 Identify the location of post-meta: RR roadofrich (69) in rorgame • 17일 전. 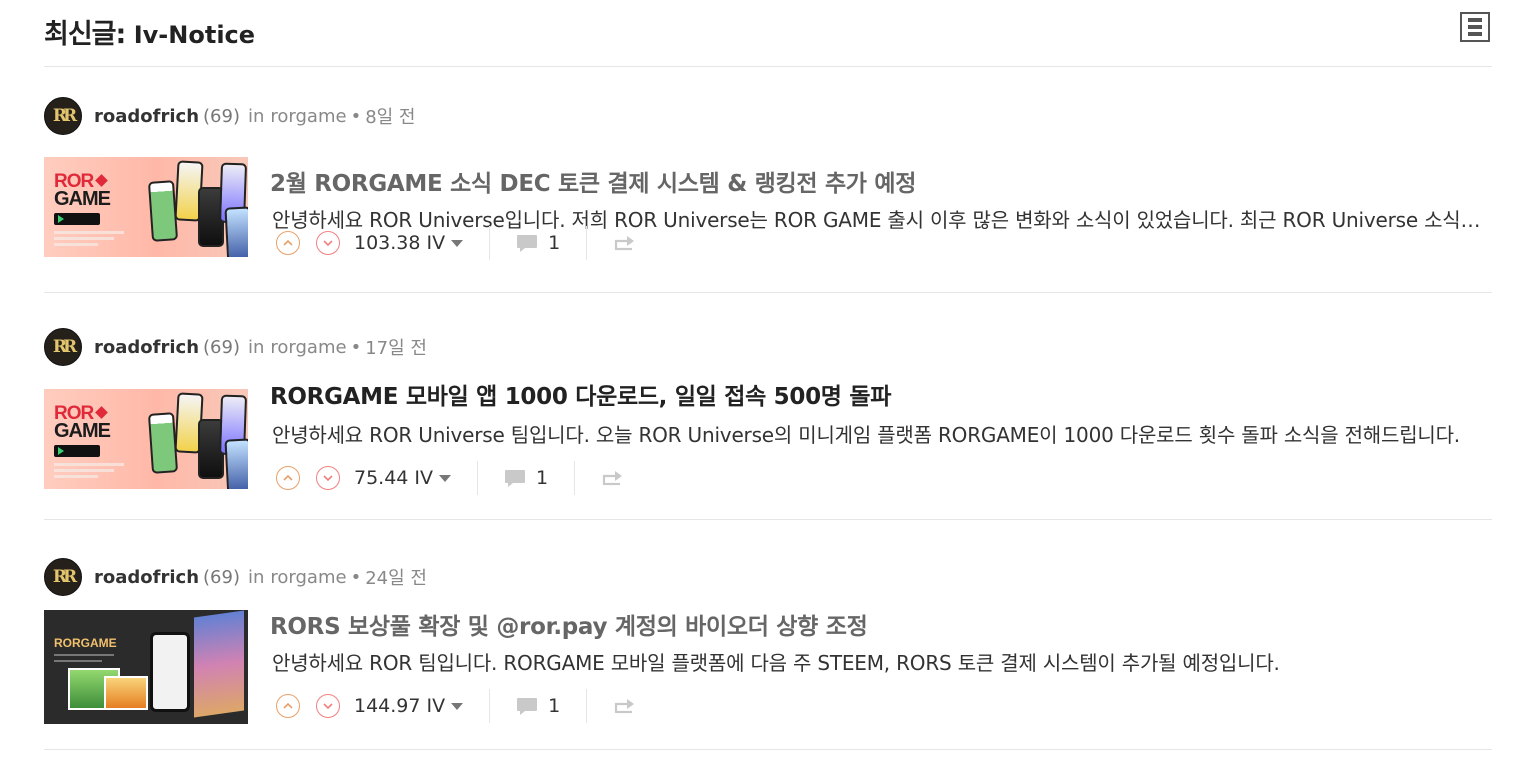
(235, 347).